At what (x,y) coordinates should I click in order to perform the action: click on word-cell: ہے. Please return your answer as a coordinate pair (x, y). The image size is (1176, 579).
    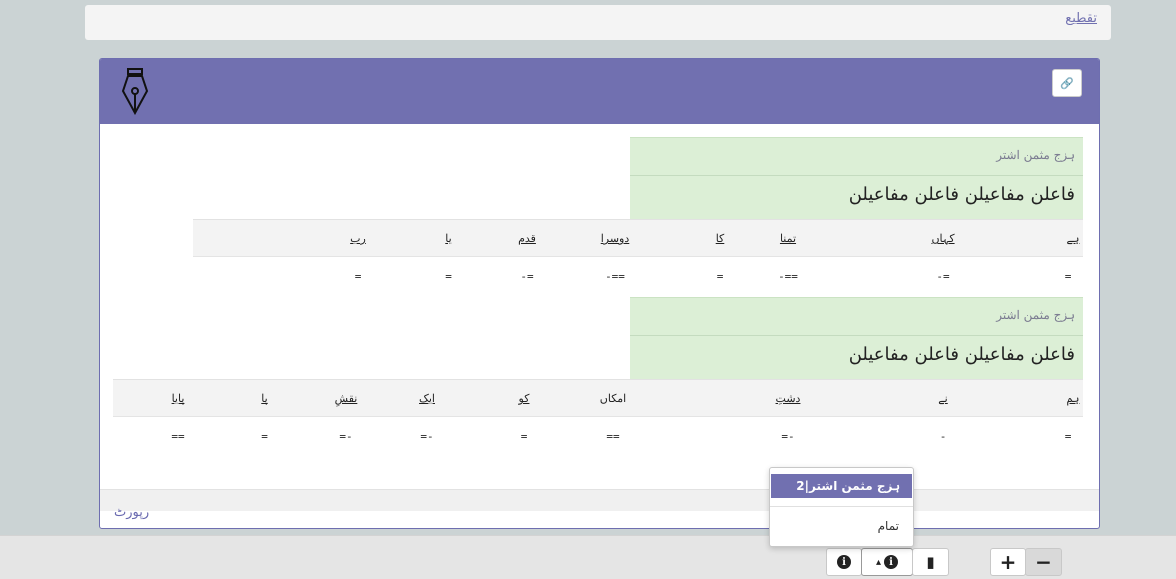
    Looking at the image, I should click on (1073, 238).